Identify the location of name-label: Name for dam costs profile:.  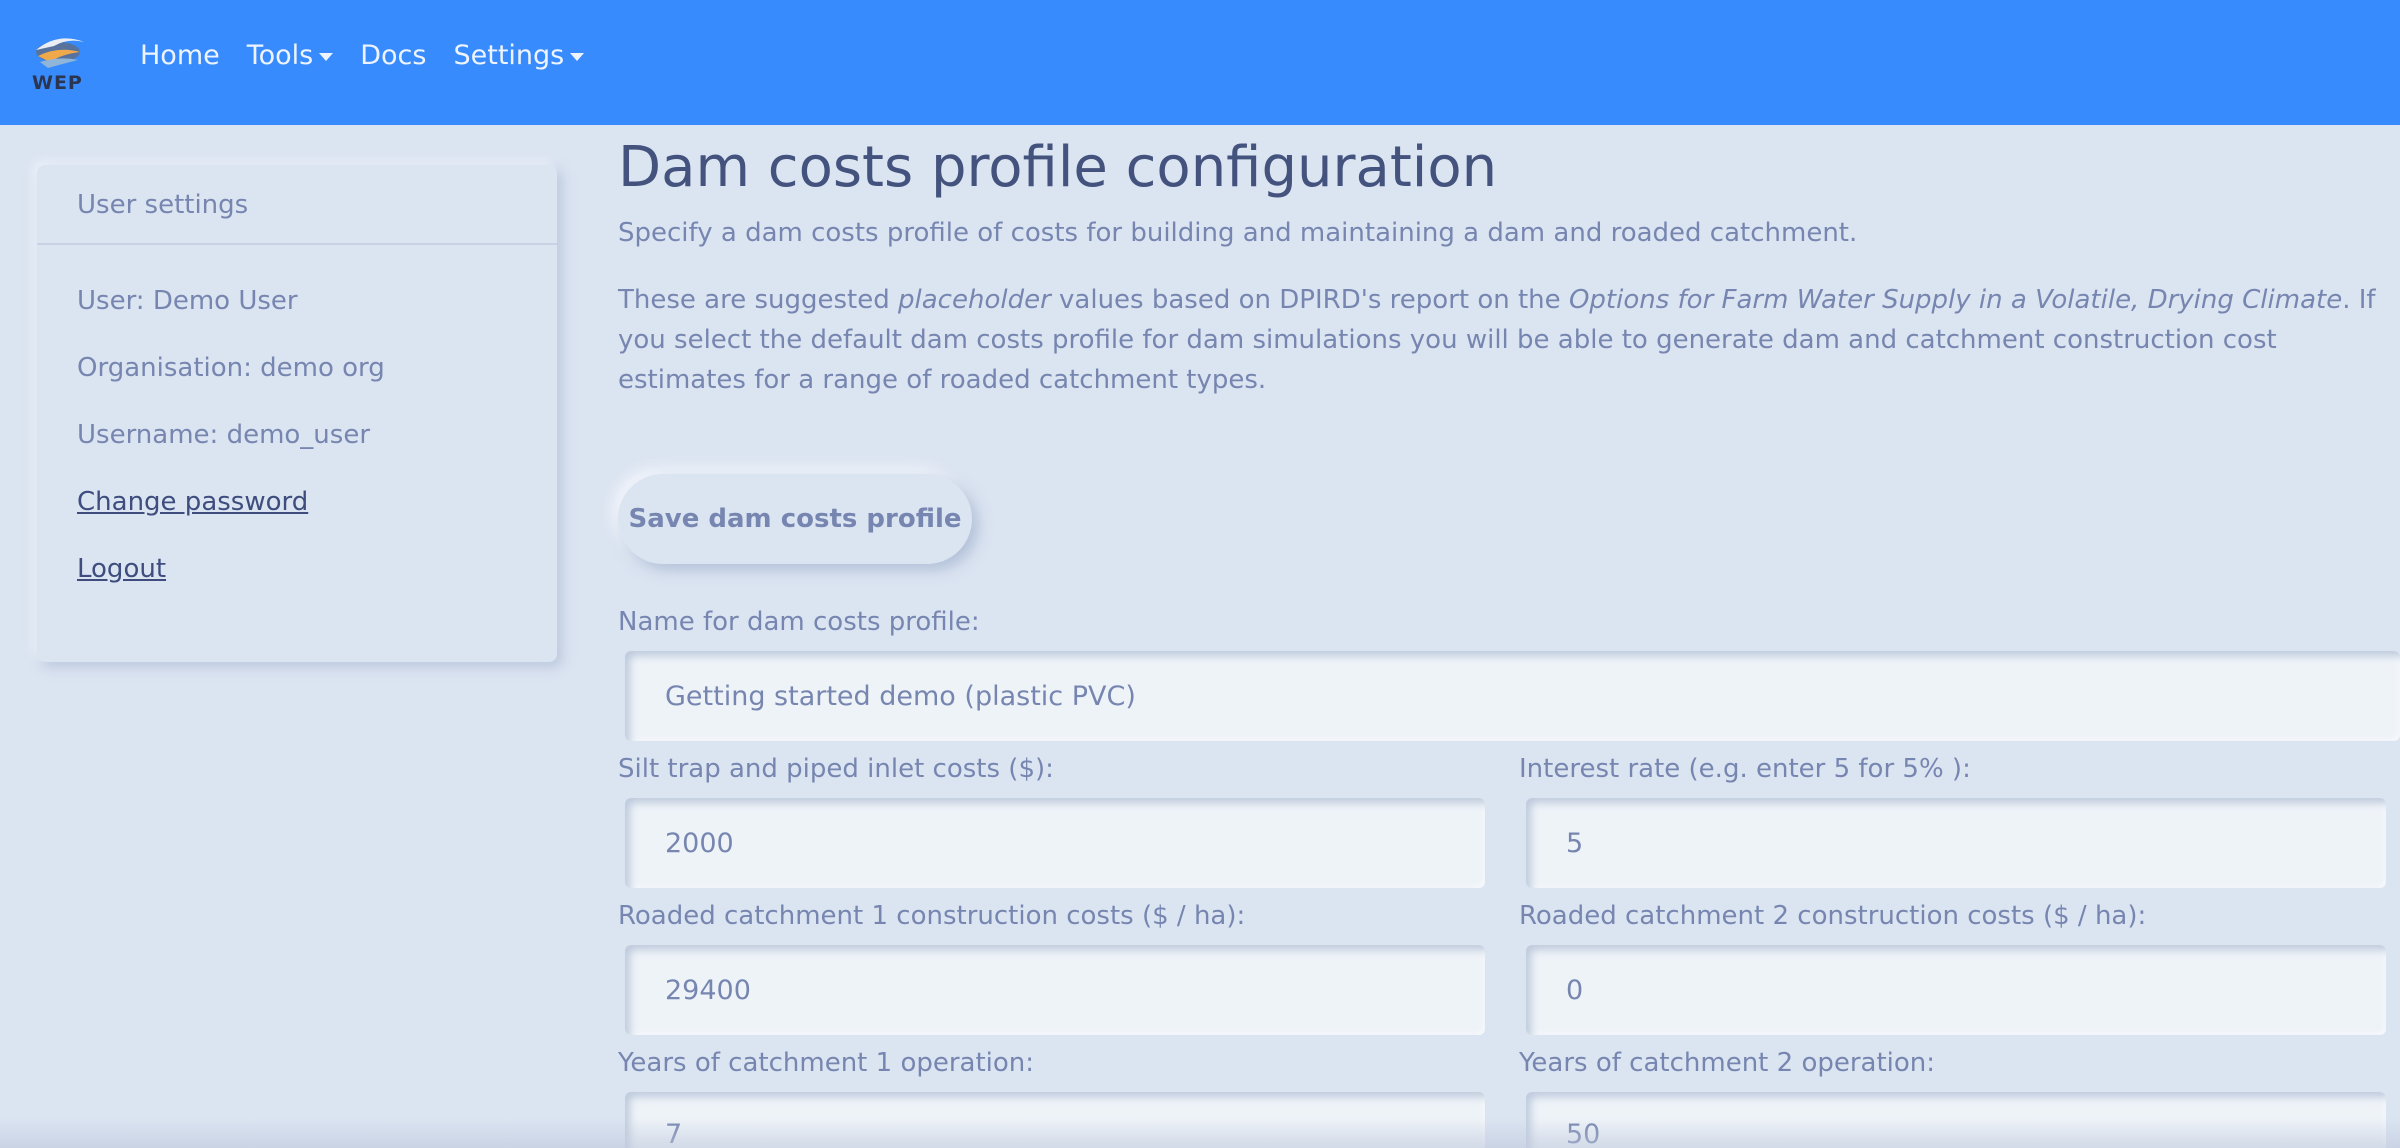
(799, 622).